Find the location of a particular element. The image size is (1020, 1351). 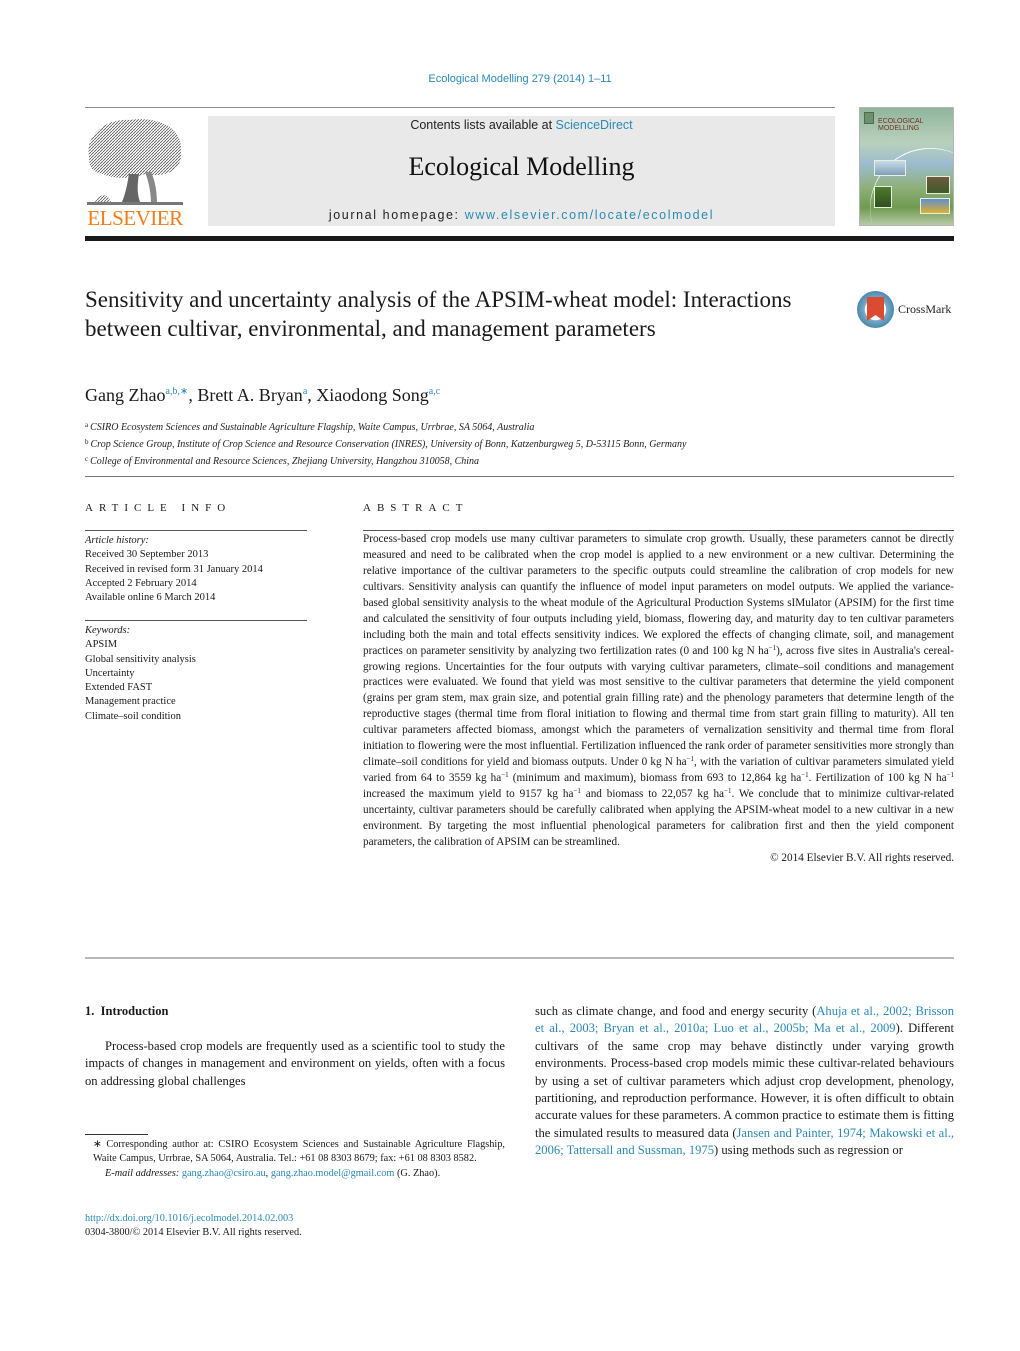

history-item: Received in revised form 31 January 2014 is located at coordinates (174, 569).